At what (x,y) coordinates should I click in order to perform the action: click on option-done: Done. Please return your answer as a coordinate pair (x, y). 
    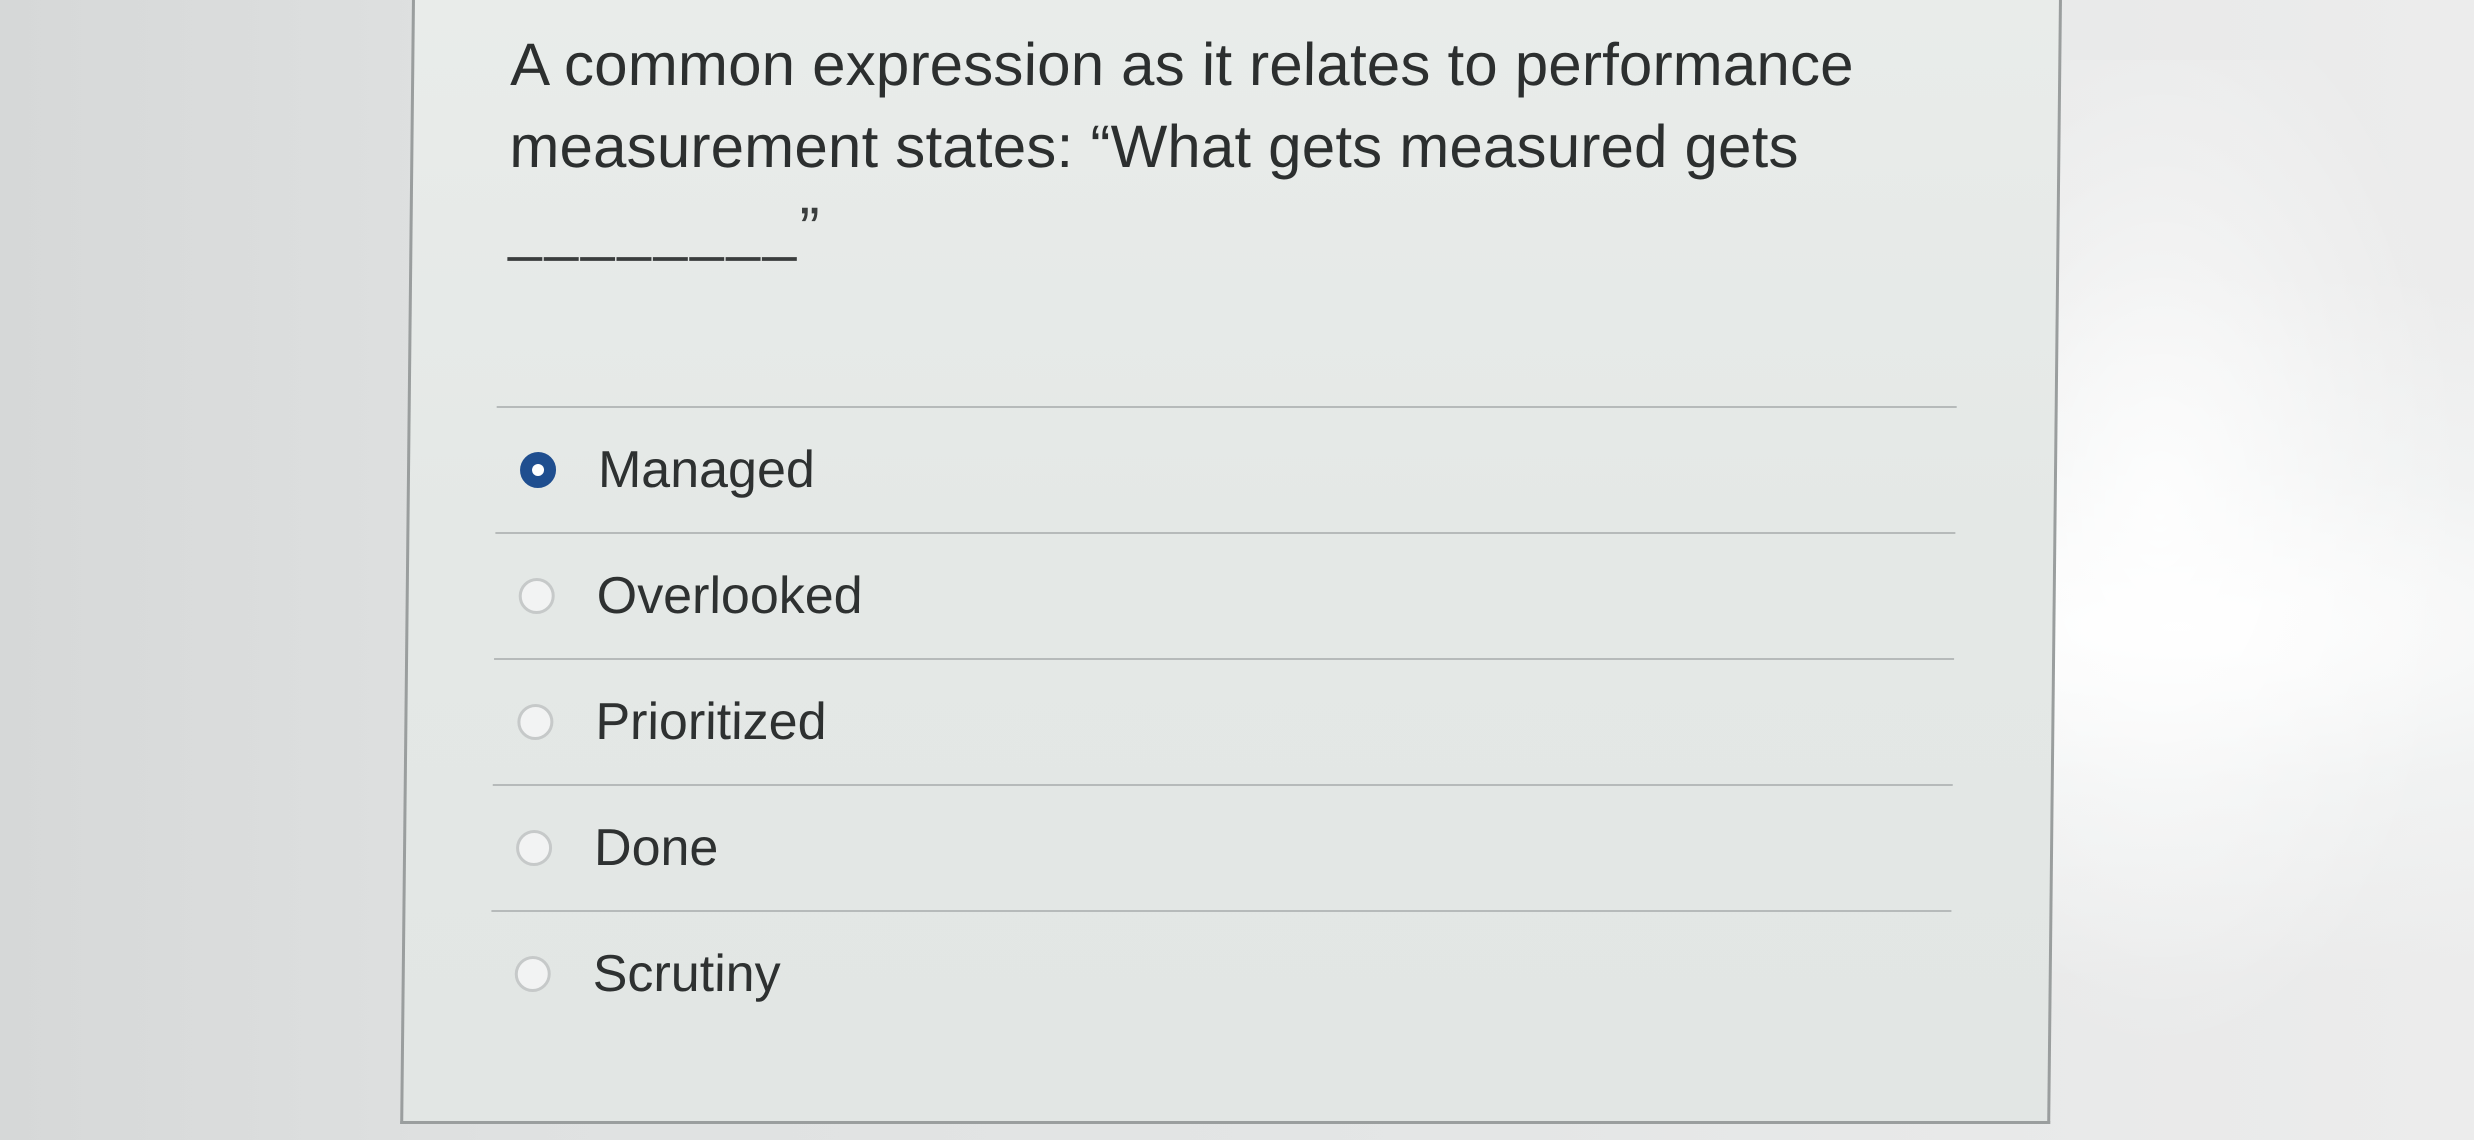
    Looking at the image, I should click on (1231, 848).